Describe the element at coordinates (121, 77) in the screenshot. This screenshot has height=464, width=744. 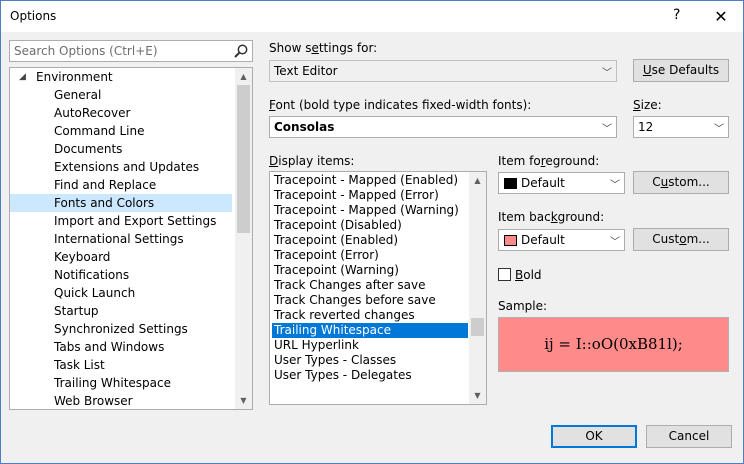
I see `tree-item-environment: ◢ Environment` at that location.